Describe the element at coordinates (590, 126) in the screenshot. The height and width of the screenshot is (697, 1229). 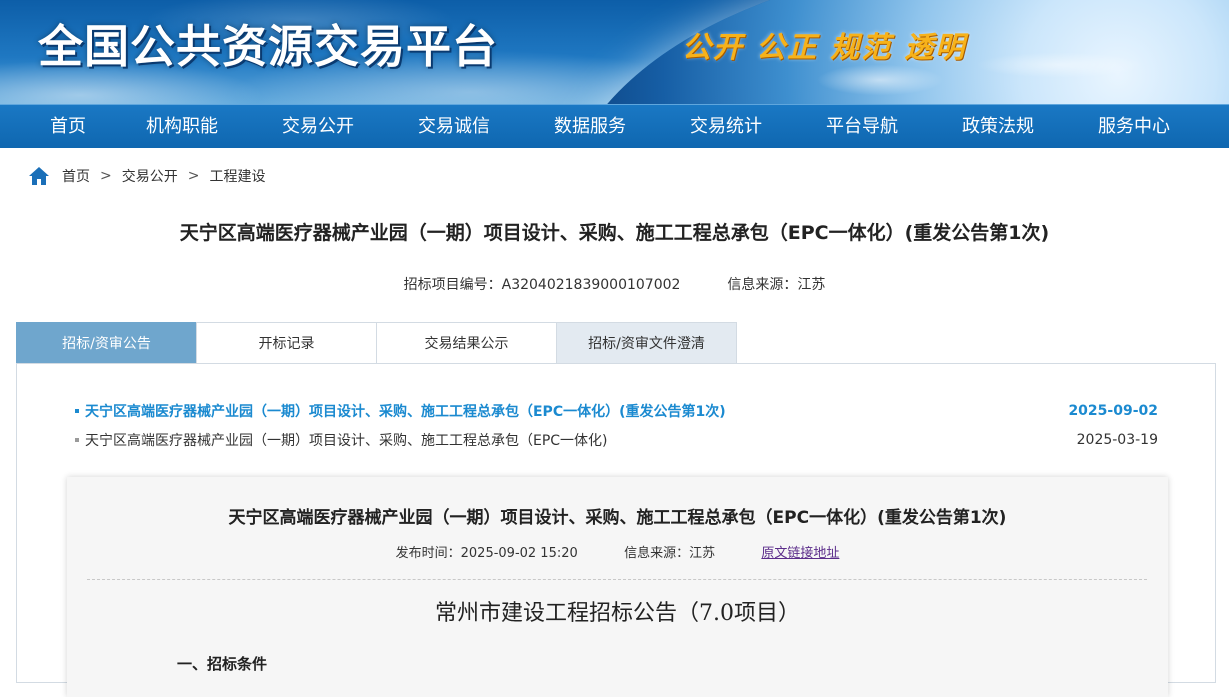
I see `nav-item-data: 数据服务` at that location.